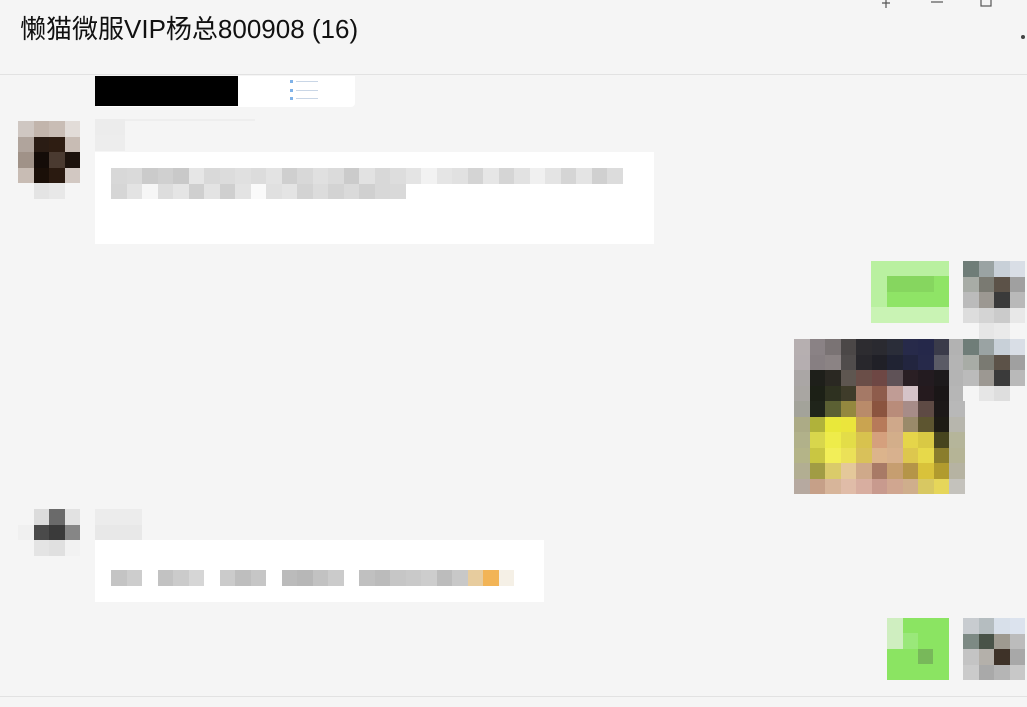  I want to click on more-icon, so click(1023, 37).